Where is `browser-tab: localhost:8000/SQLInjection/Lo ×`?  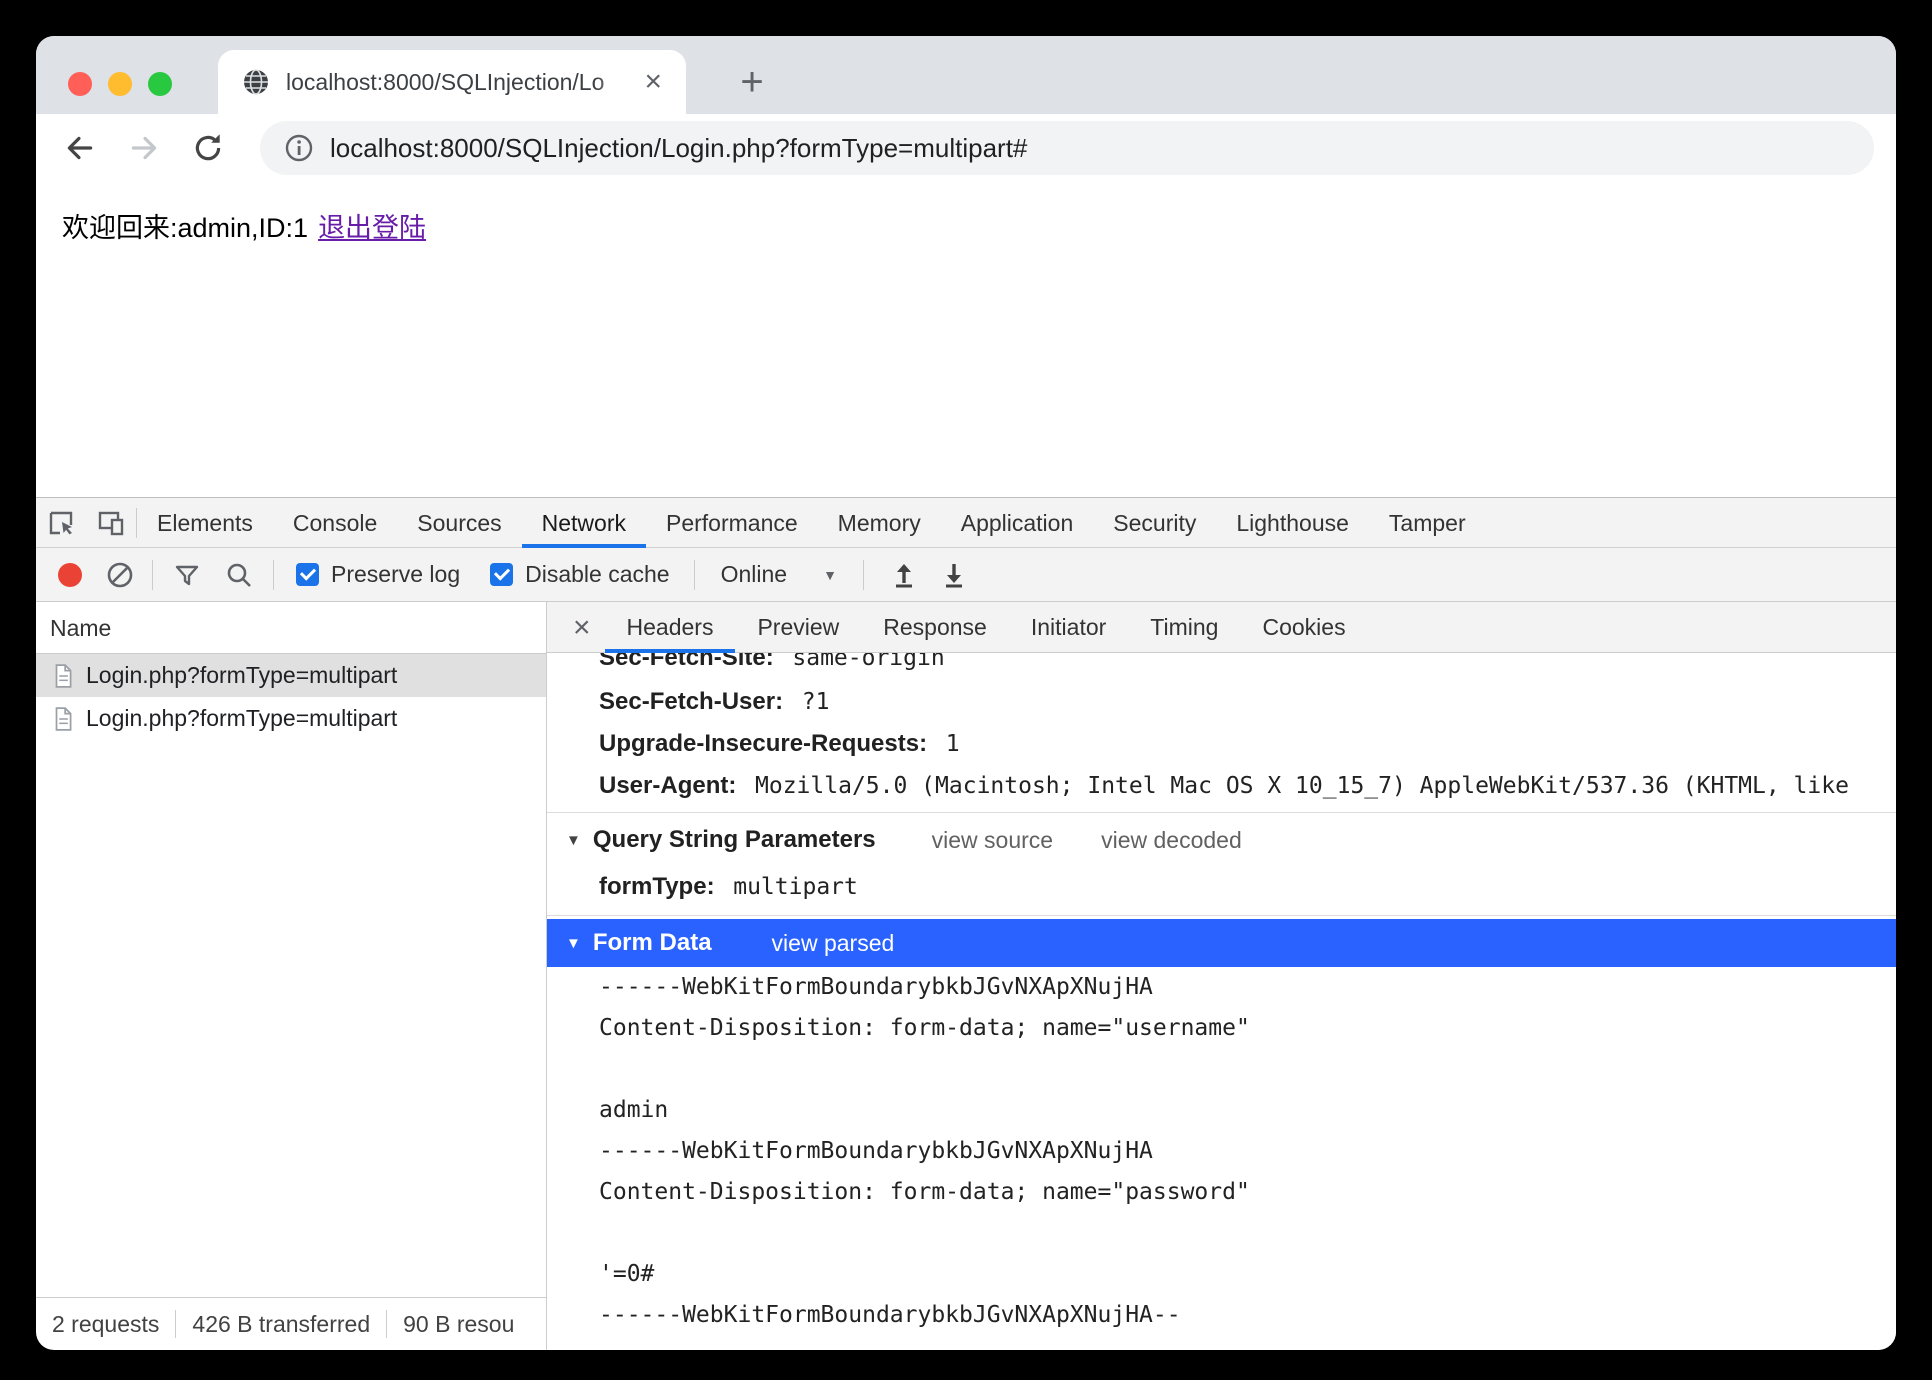
browser-tab: localhost:8000/SQLInjection/Lo × is located at coordinates (452, 82).